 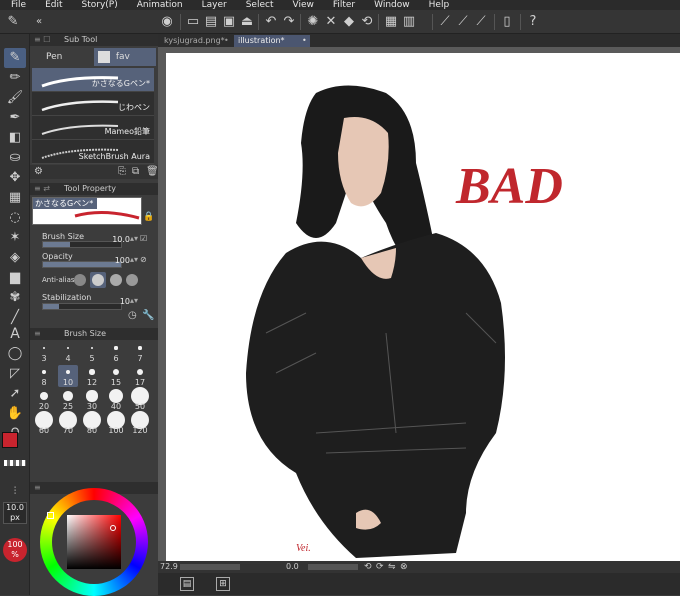 What do you see at coordinates (80, 280) in the screenshot?
I see `antialias-none` at bounding box center [80, 280].